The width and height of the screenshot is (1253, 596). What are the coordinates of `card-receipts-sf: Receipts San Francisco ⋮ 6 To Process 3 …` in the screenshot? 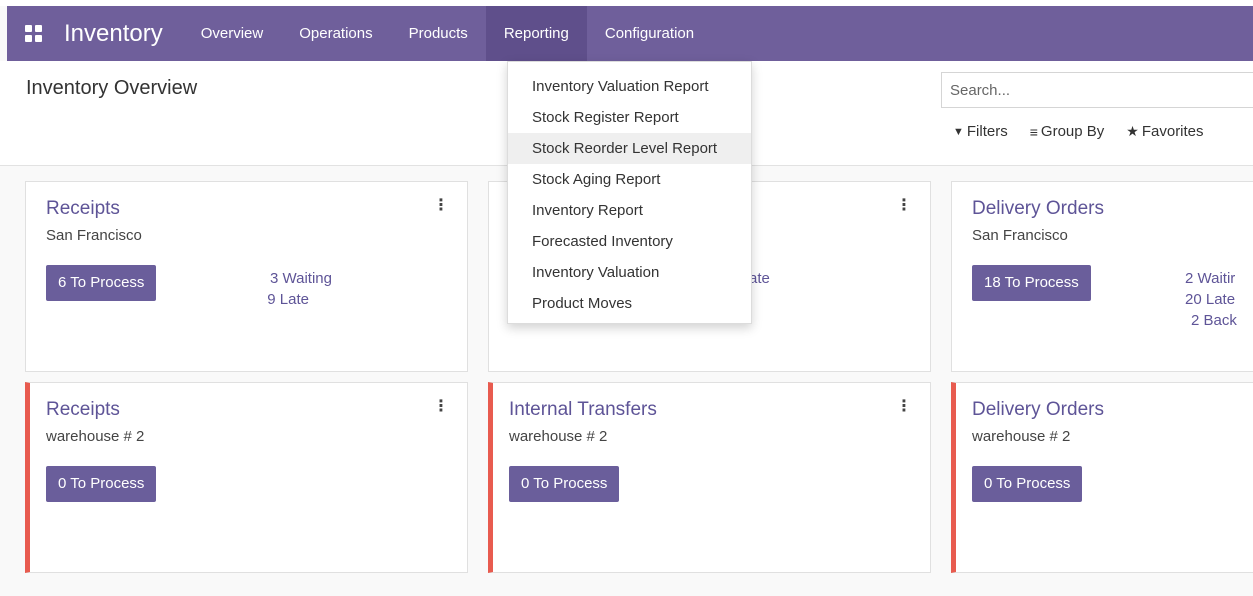 It's located at (246, 276).